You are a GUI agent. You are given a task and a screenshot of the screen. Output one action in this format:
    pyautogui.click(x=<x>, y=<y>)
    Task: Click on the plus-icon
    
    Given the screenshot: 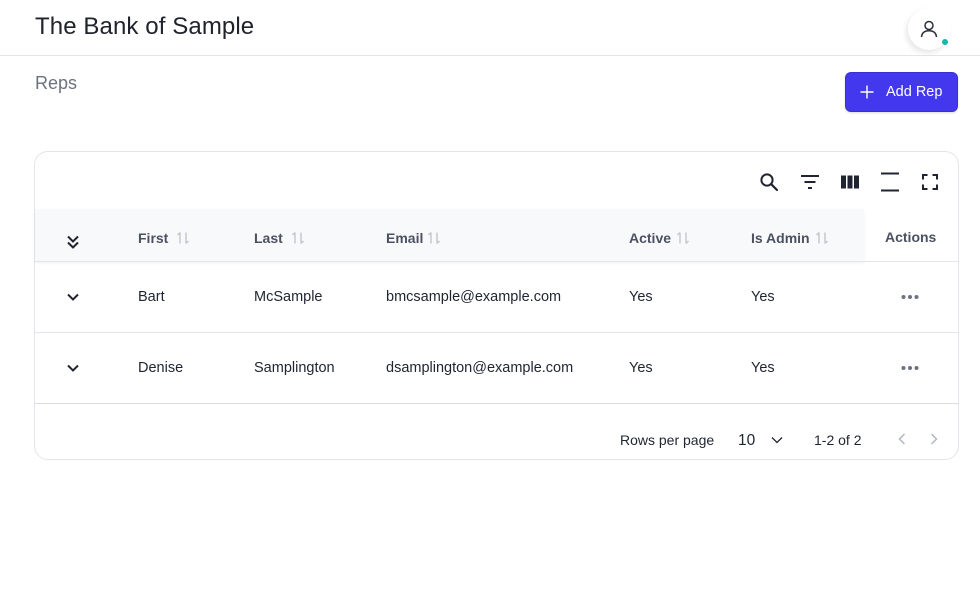 What is the action you would take?
    pyautogui.click(x=867, y=92)
    